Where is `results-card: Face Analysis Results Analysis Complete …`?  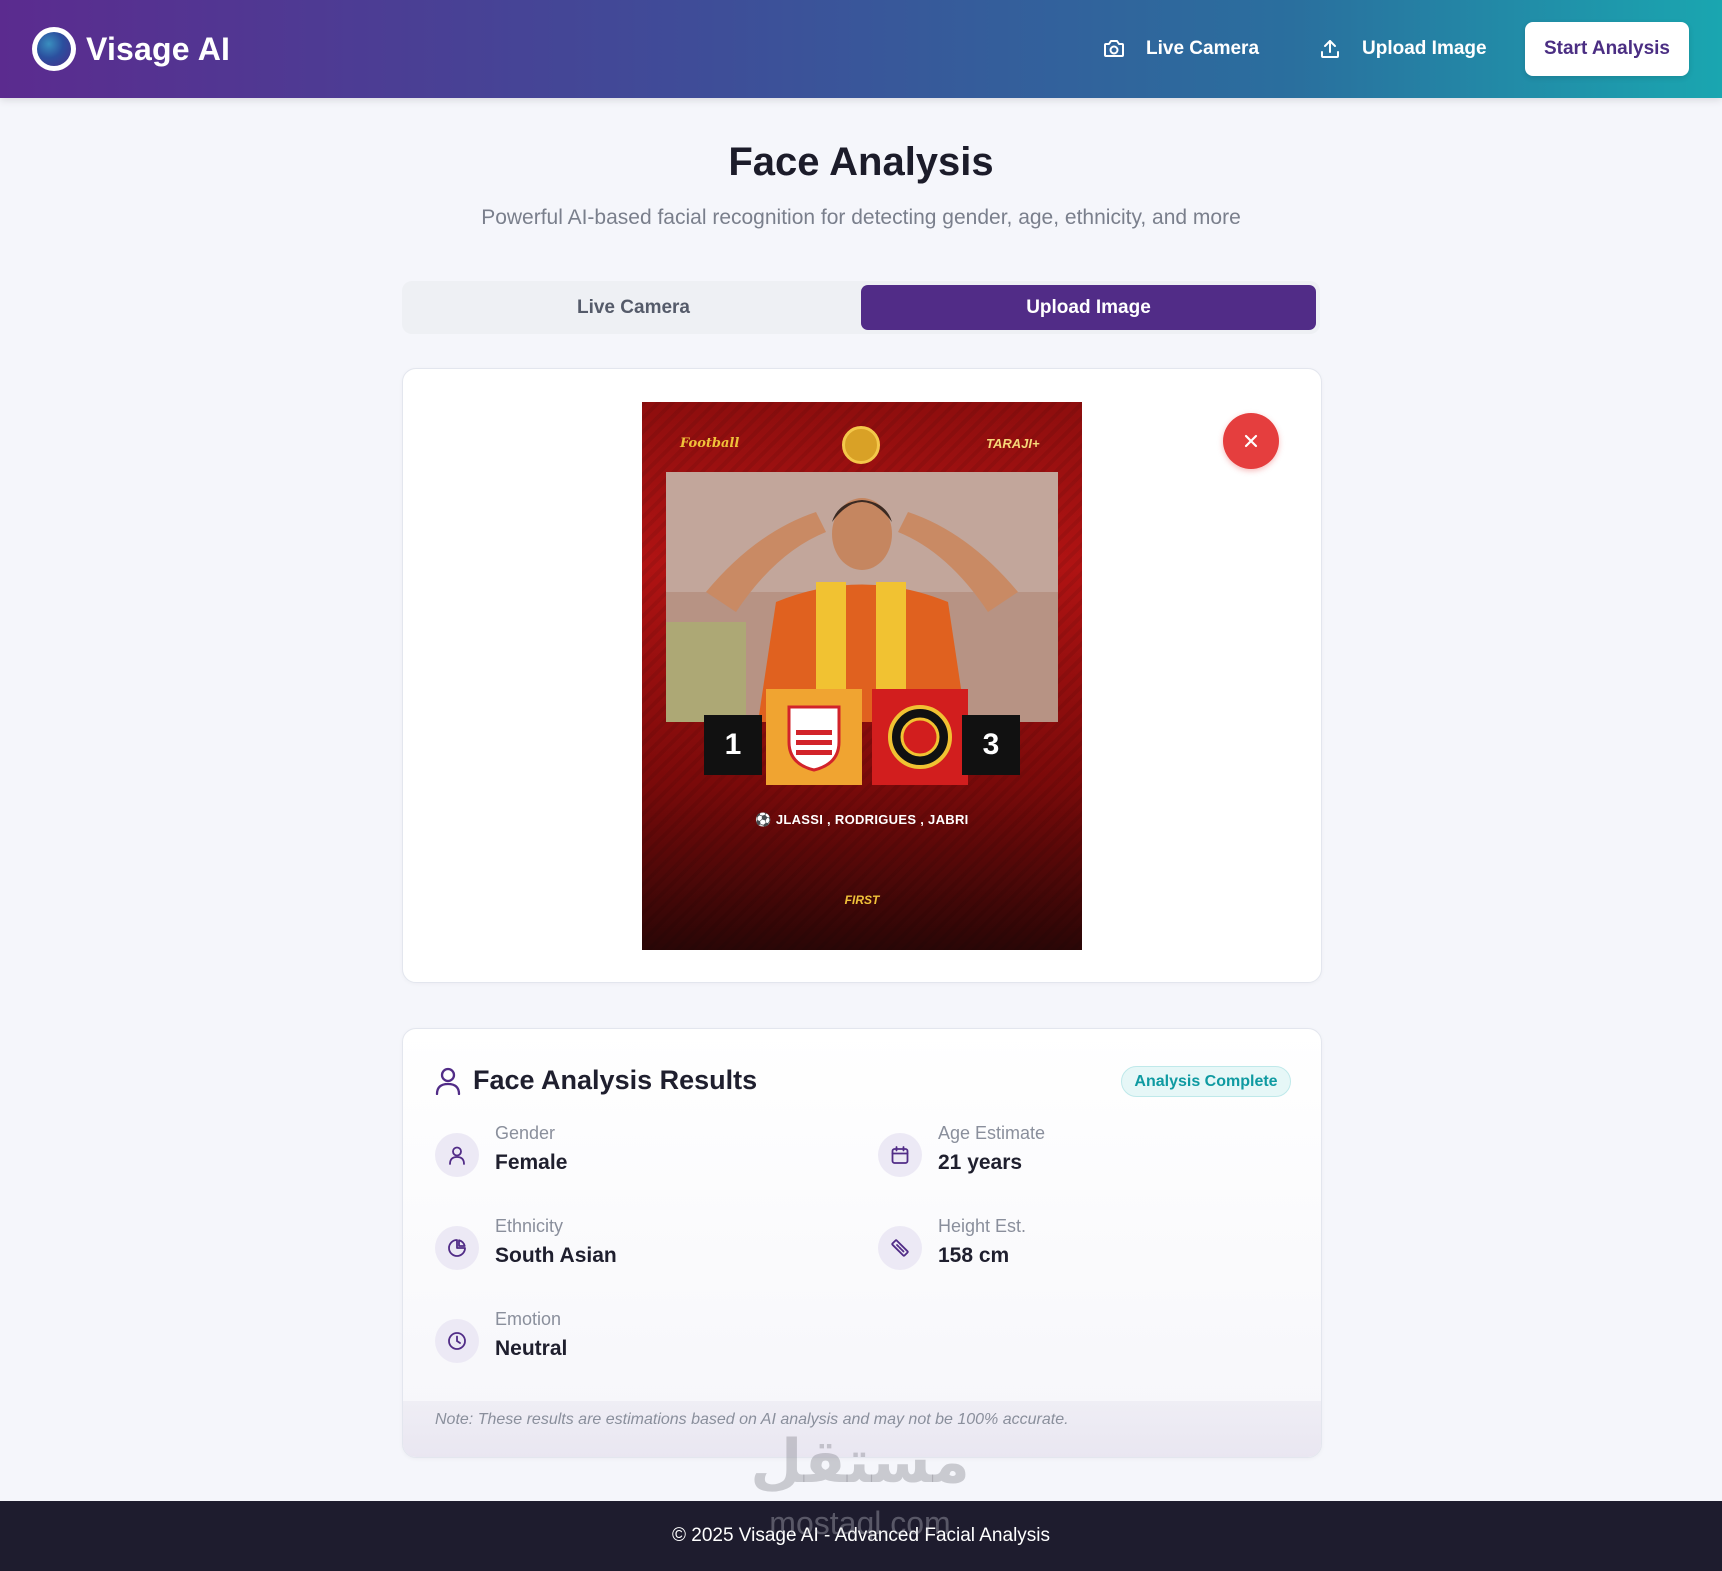 results-card: Face Analysis Results Analysis Complete … is located at coordinates (862, 1243).